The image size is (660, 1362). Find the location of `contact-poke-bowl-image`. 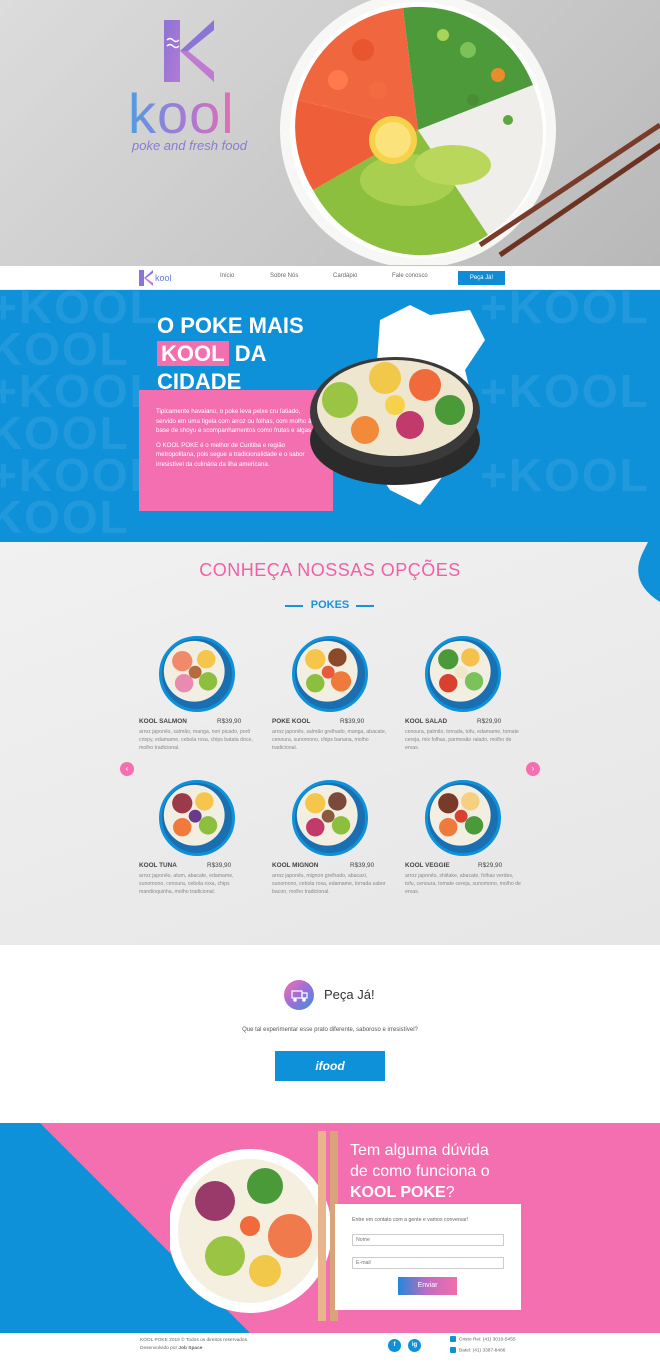

contact-poke-bowl-image is located at coordinates (254, 1226).